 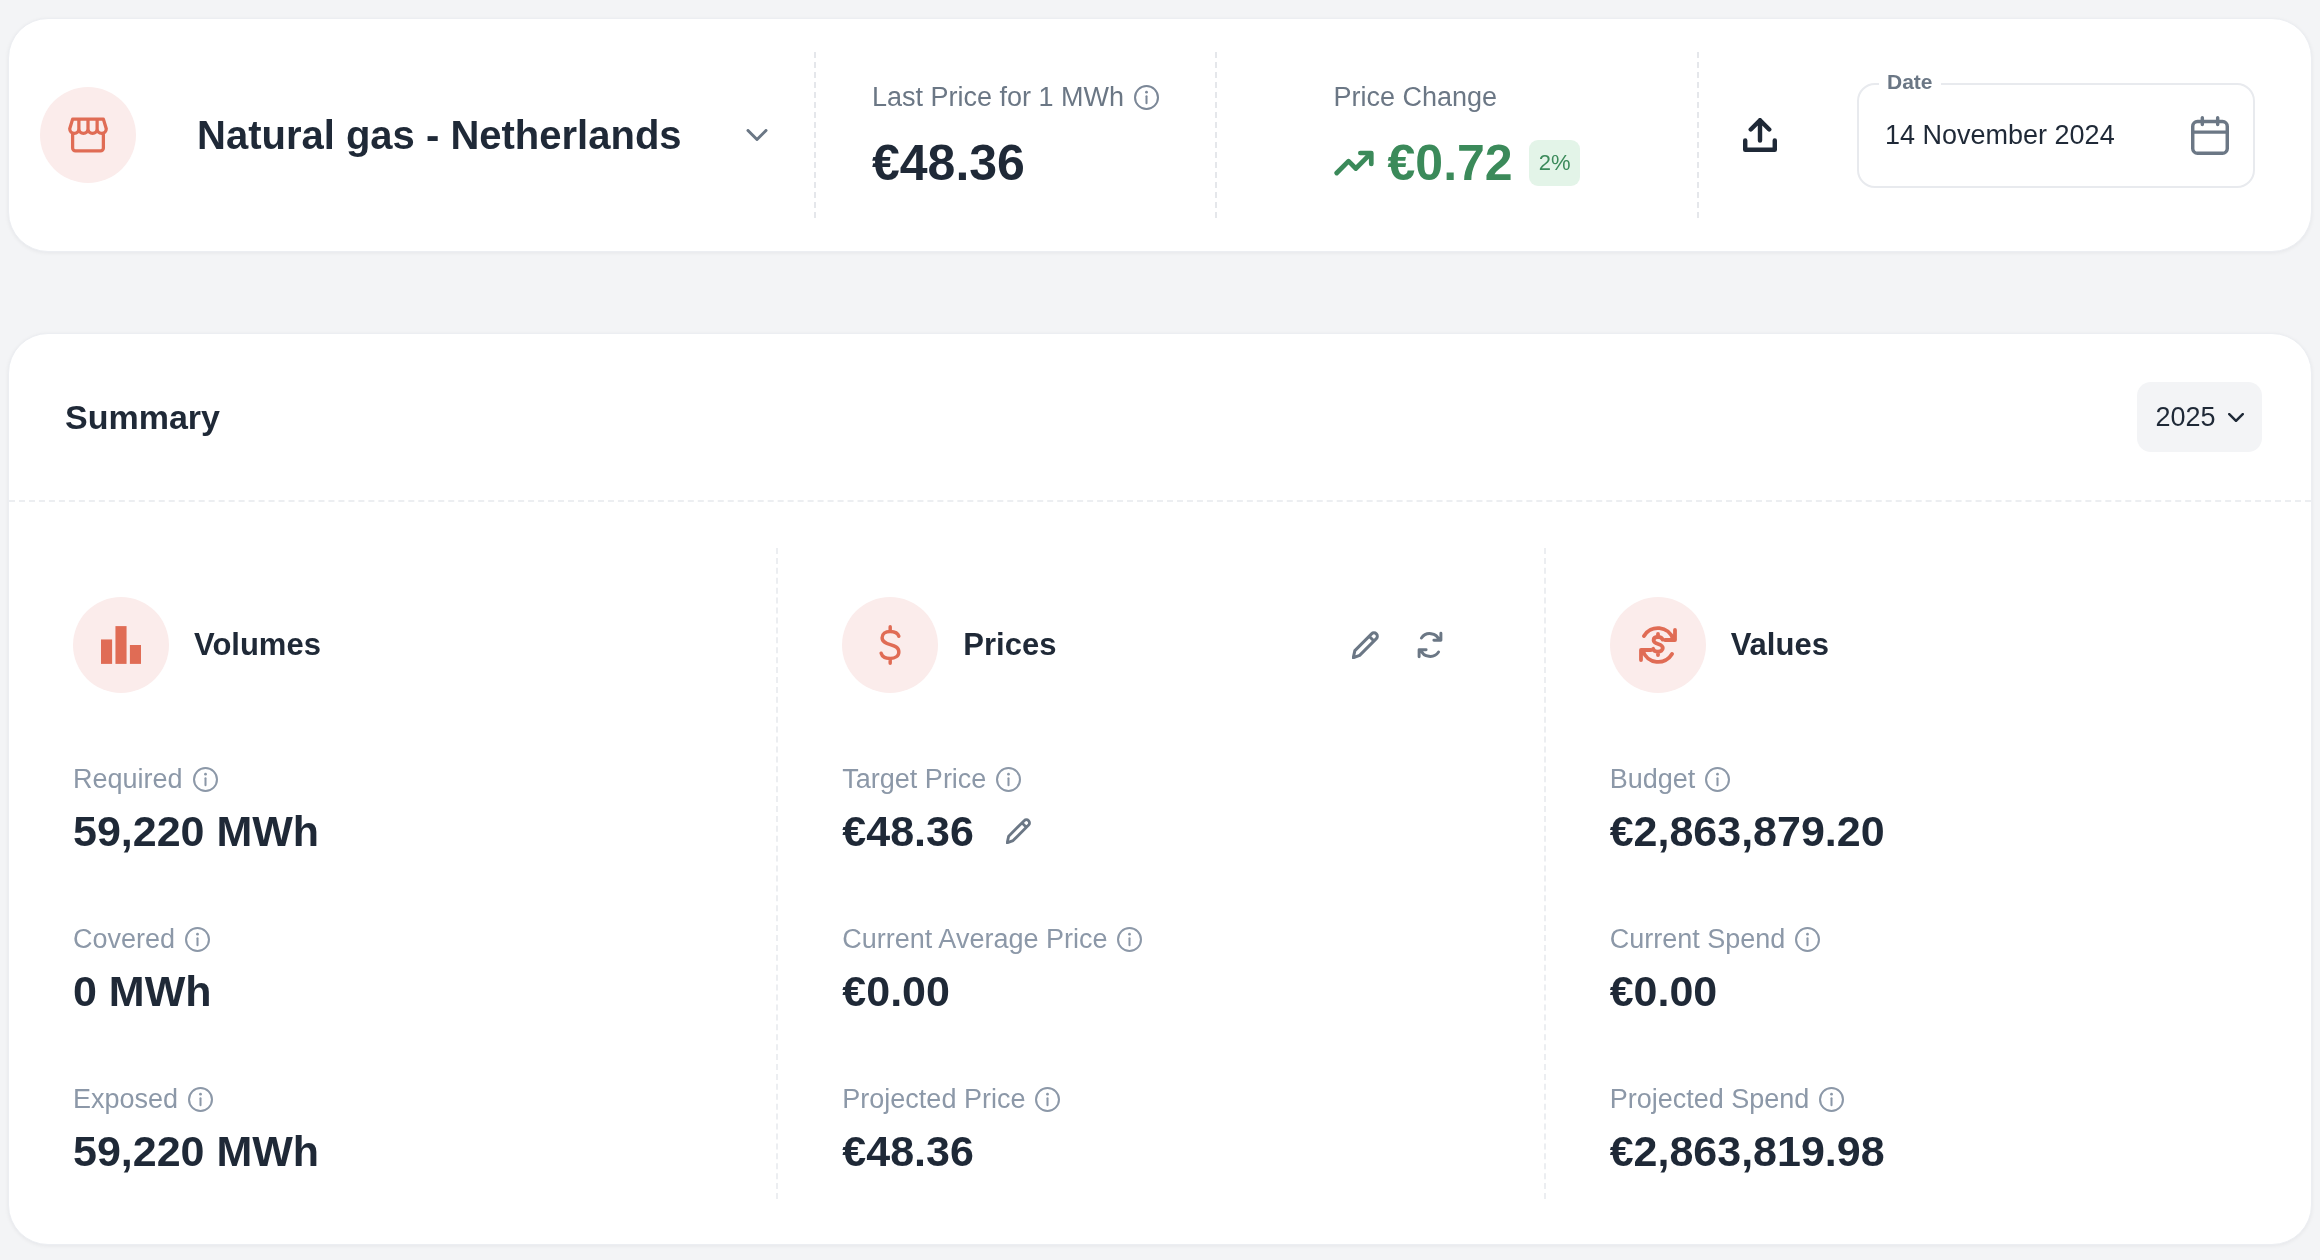 I want to click on metric-label: Covered, so click(x=124, y=939).